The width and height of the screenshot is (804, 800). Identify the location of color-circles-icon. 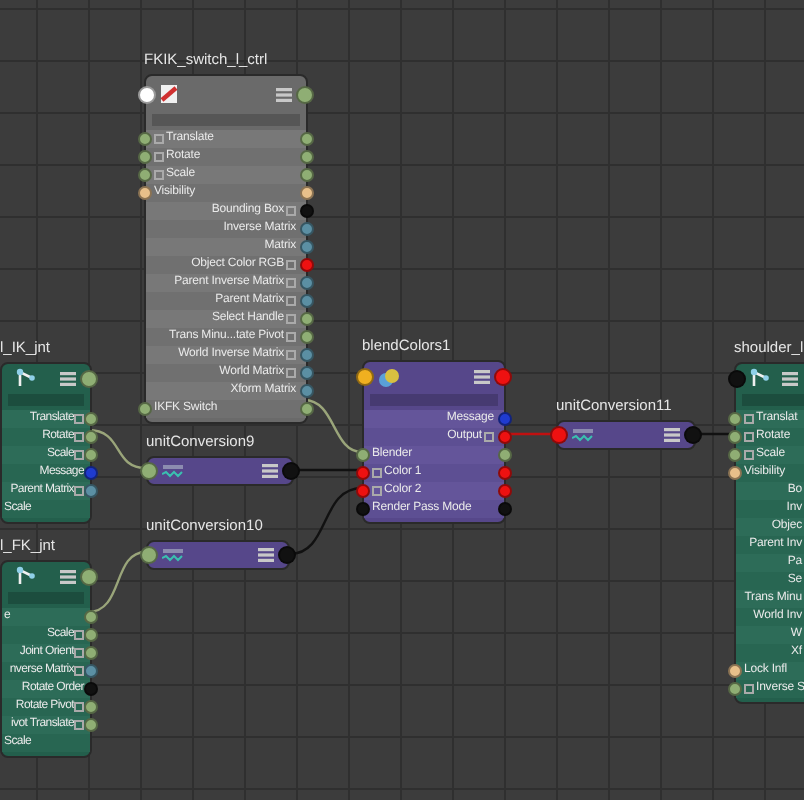
(389, 377).